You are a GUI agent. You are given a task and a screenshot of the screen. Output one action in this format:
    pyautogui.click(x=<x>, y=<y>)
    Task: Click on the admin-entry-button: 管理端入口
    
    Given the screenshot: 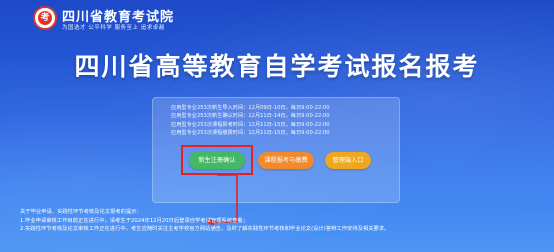 What is the action you would take?
    pyautogui.click(x=348, y=160)
    